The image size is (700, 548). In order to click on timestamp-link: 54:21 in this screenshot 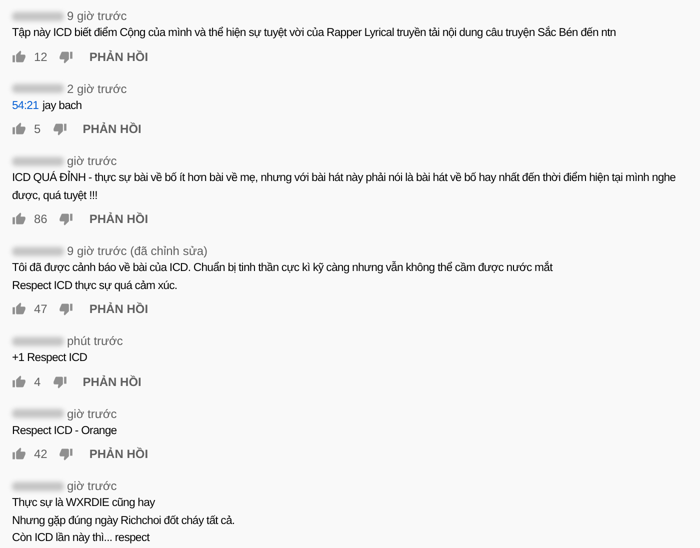, I will do `click(25, 106)`.